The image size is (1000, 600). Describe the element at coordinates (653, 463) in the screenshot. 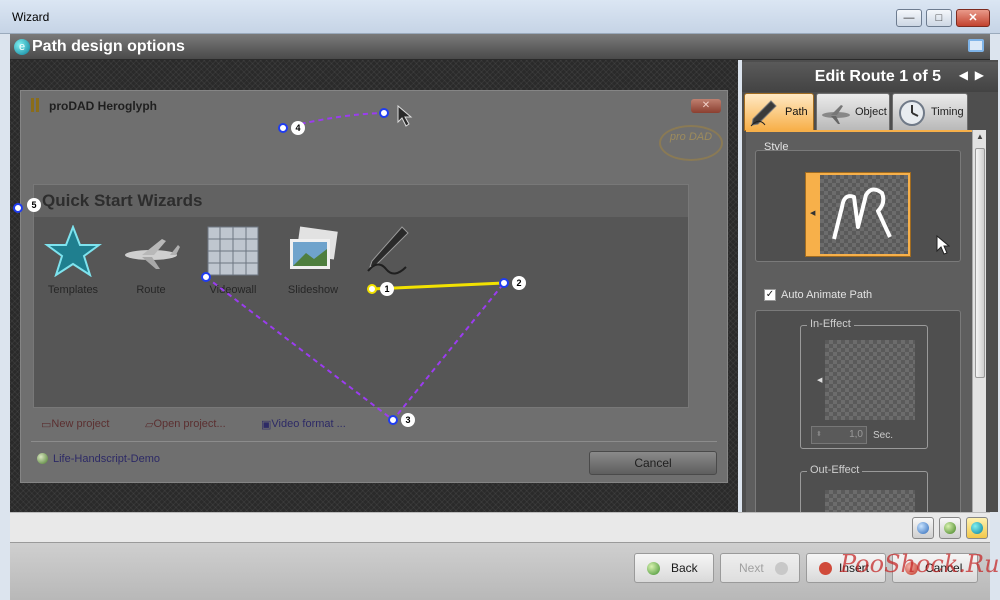

I see `inner-cancel-button: Cancel` at that location.